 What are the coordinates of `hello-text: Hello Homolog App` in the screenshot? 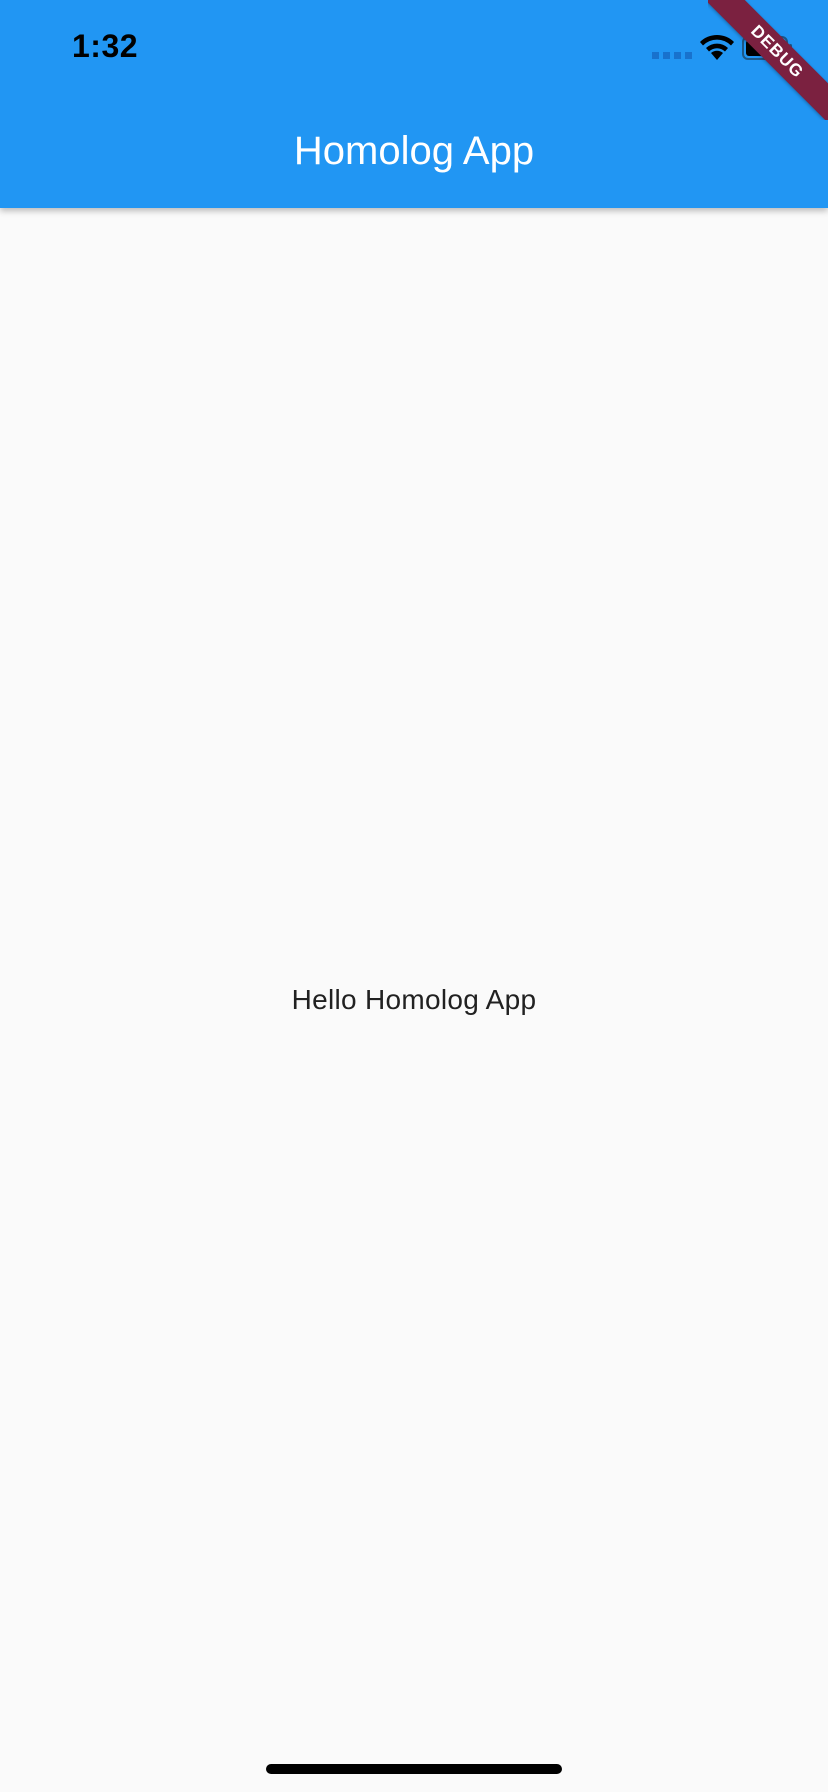 It's located at (414, 999).